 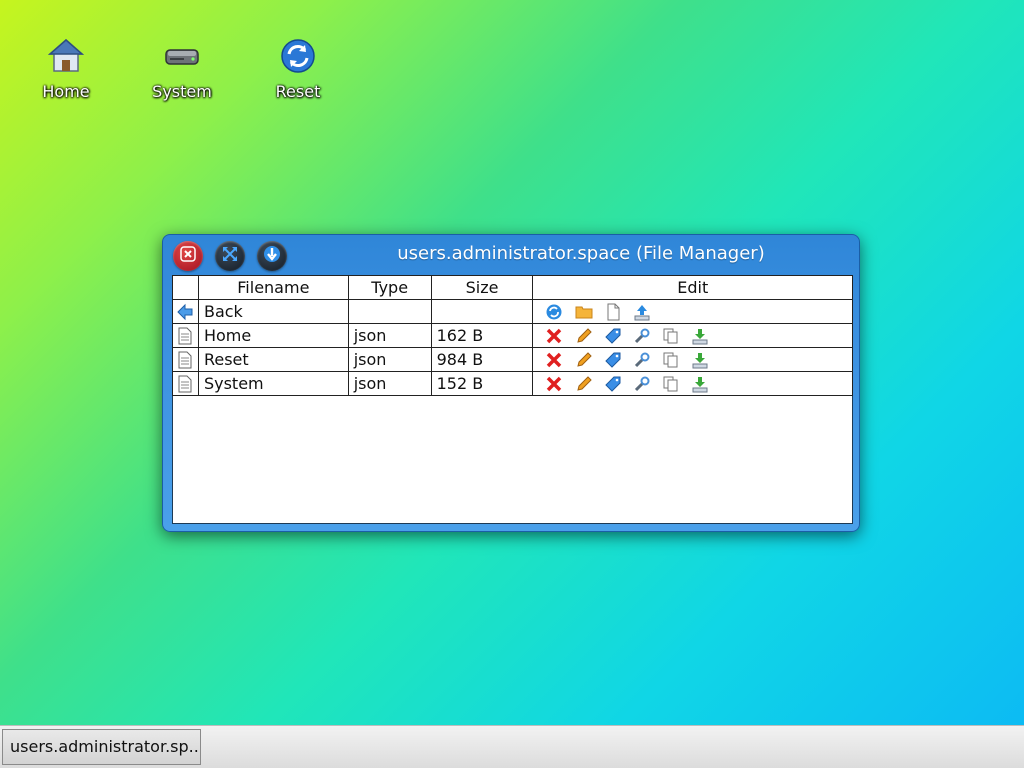 I want to click on close-icon, so click(x=188, y=256).